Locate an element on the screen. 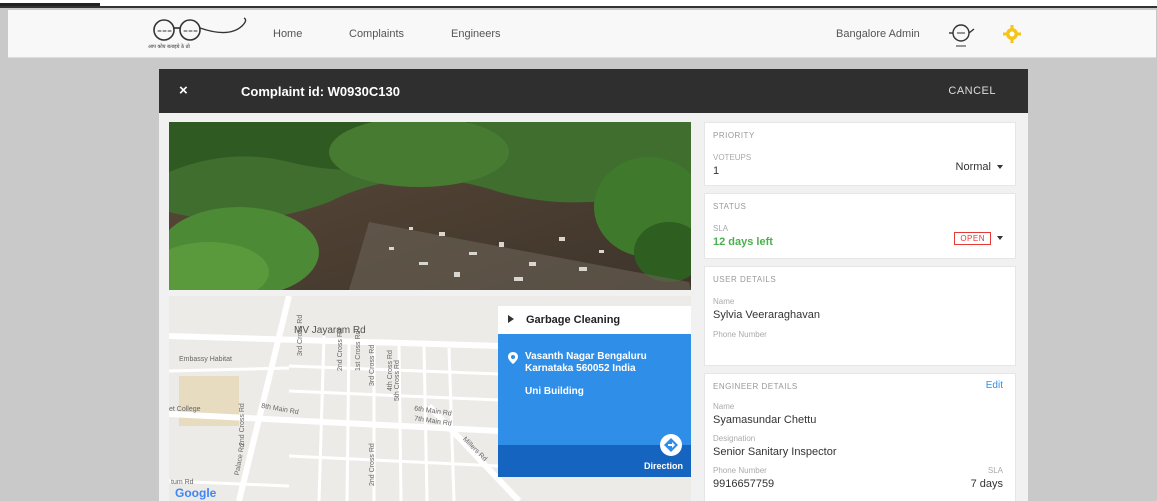  engineer-sla: 7 days is located at coordinates (986, 484).